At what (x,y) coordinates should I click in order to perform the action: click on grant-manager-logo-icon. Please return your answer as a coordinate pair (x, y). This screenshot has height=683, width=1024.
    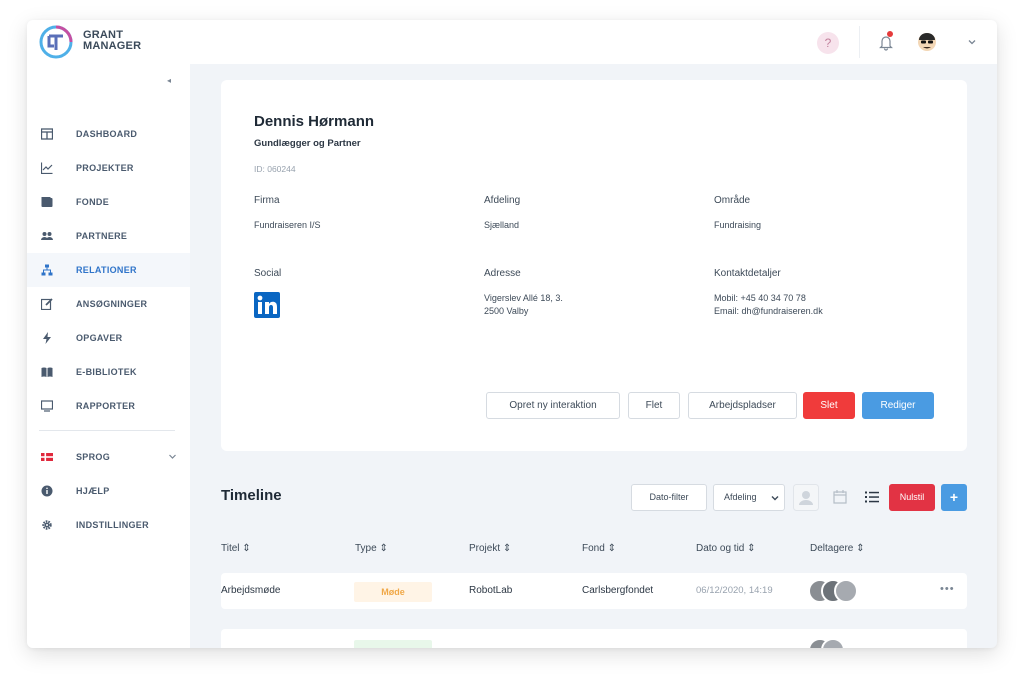
    Looking at the image, I should click on (56, 42).